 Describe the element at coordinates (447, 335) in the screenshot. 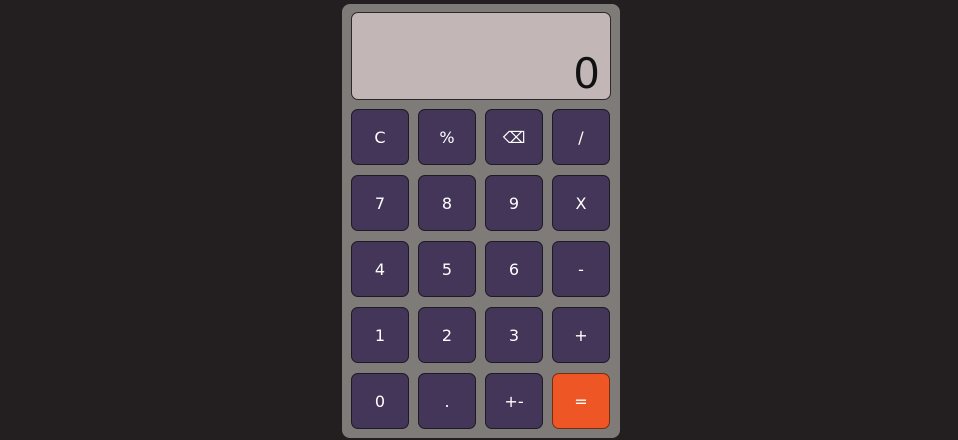

I see `digit-2-button: 2` at that location.